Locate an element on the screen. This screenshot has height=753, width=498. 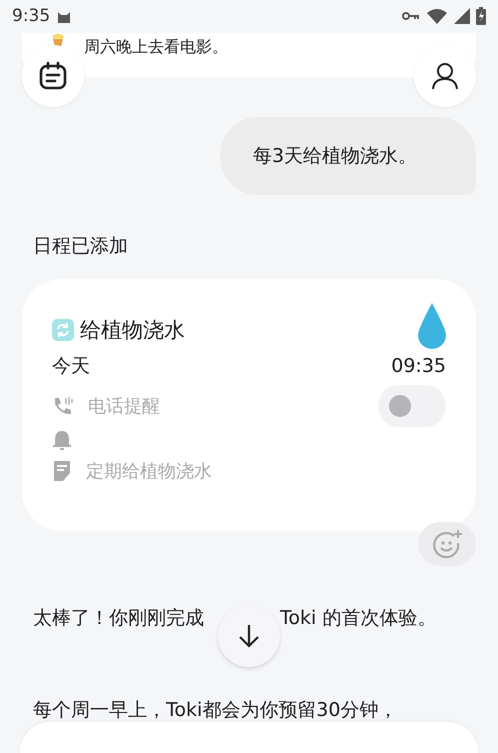
event-text: 周六晚上去看电影。 is located at coordinates (156, 47).